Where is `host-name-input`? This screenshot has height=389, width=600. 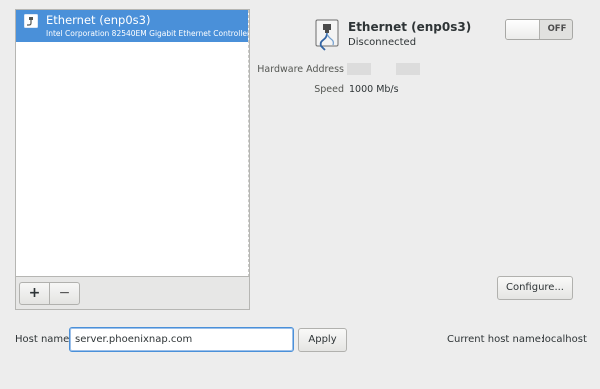 host-name-input is located at coordinates (181, 339).